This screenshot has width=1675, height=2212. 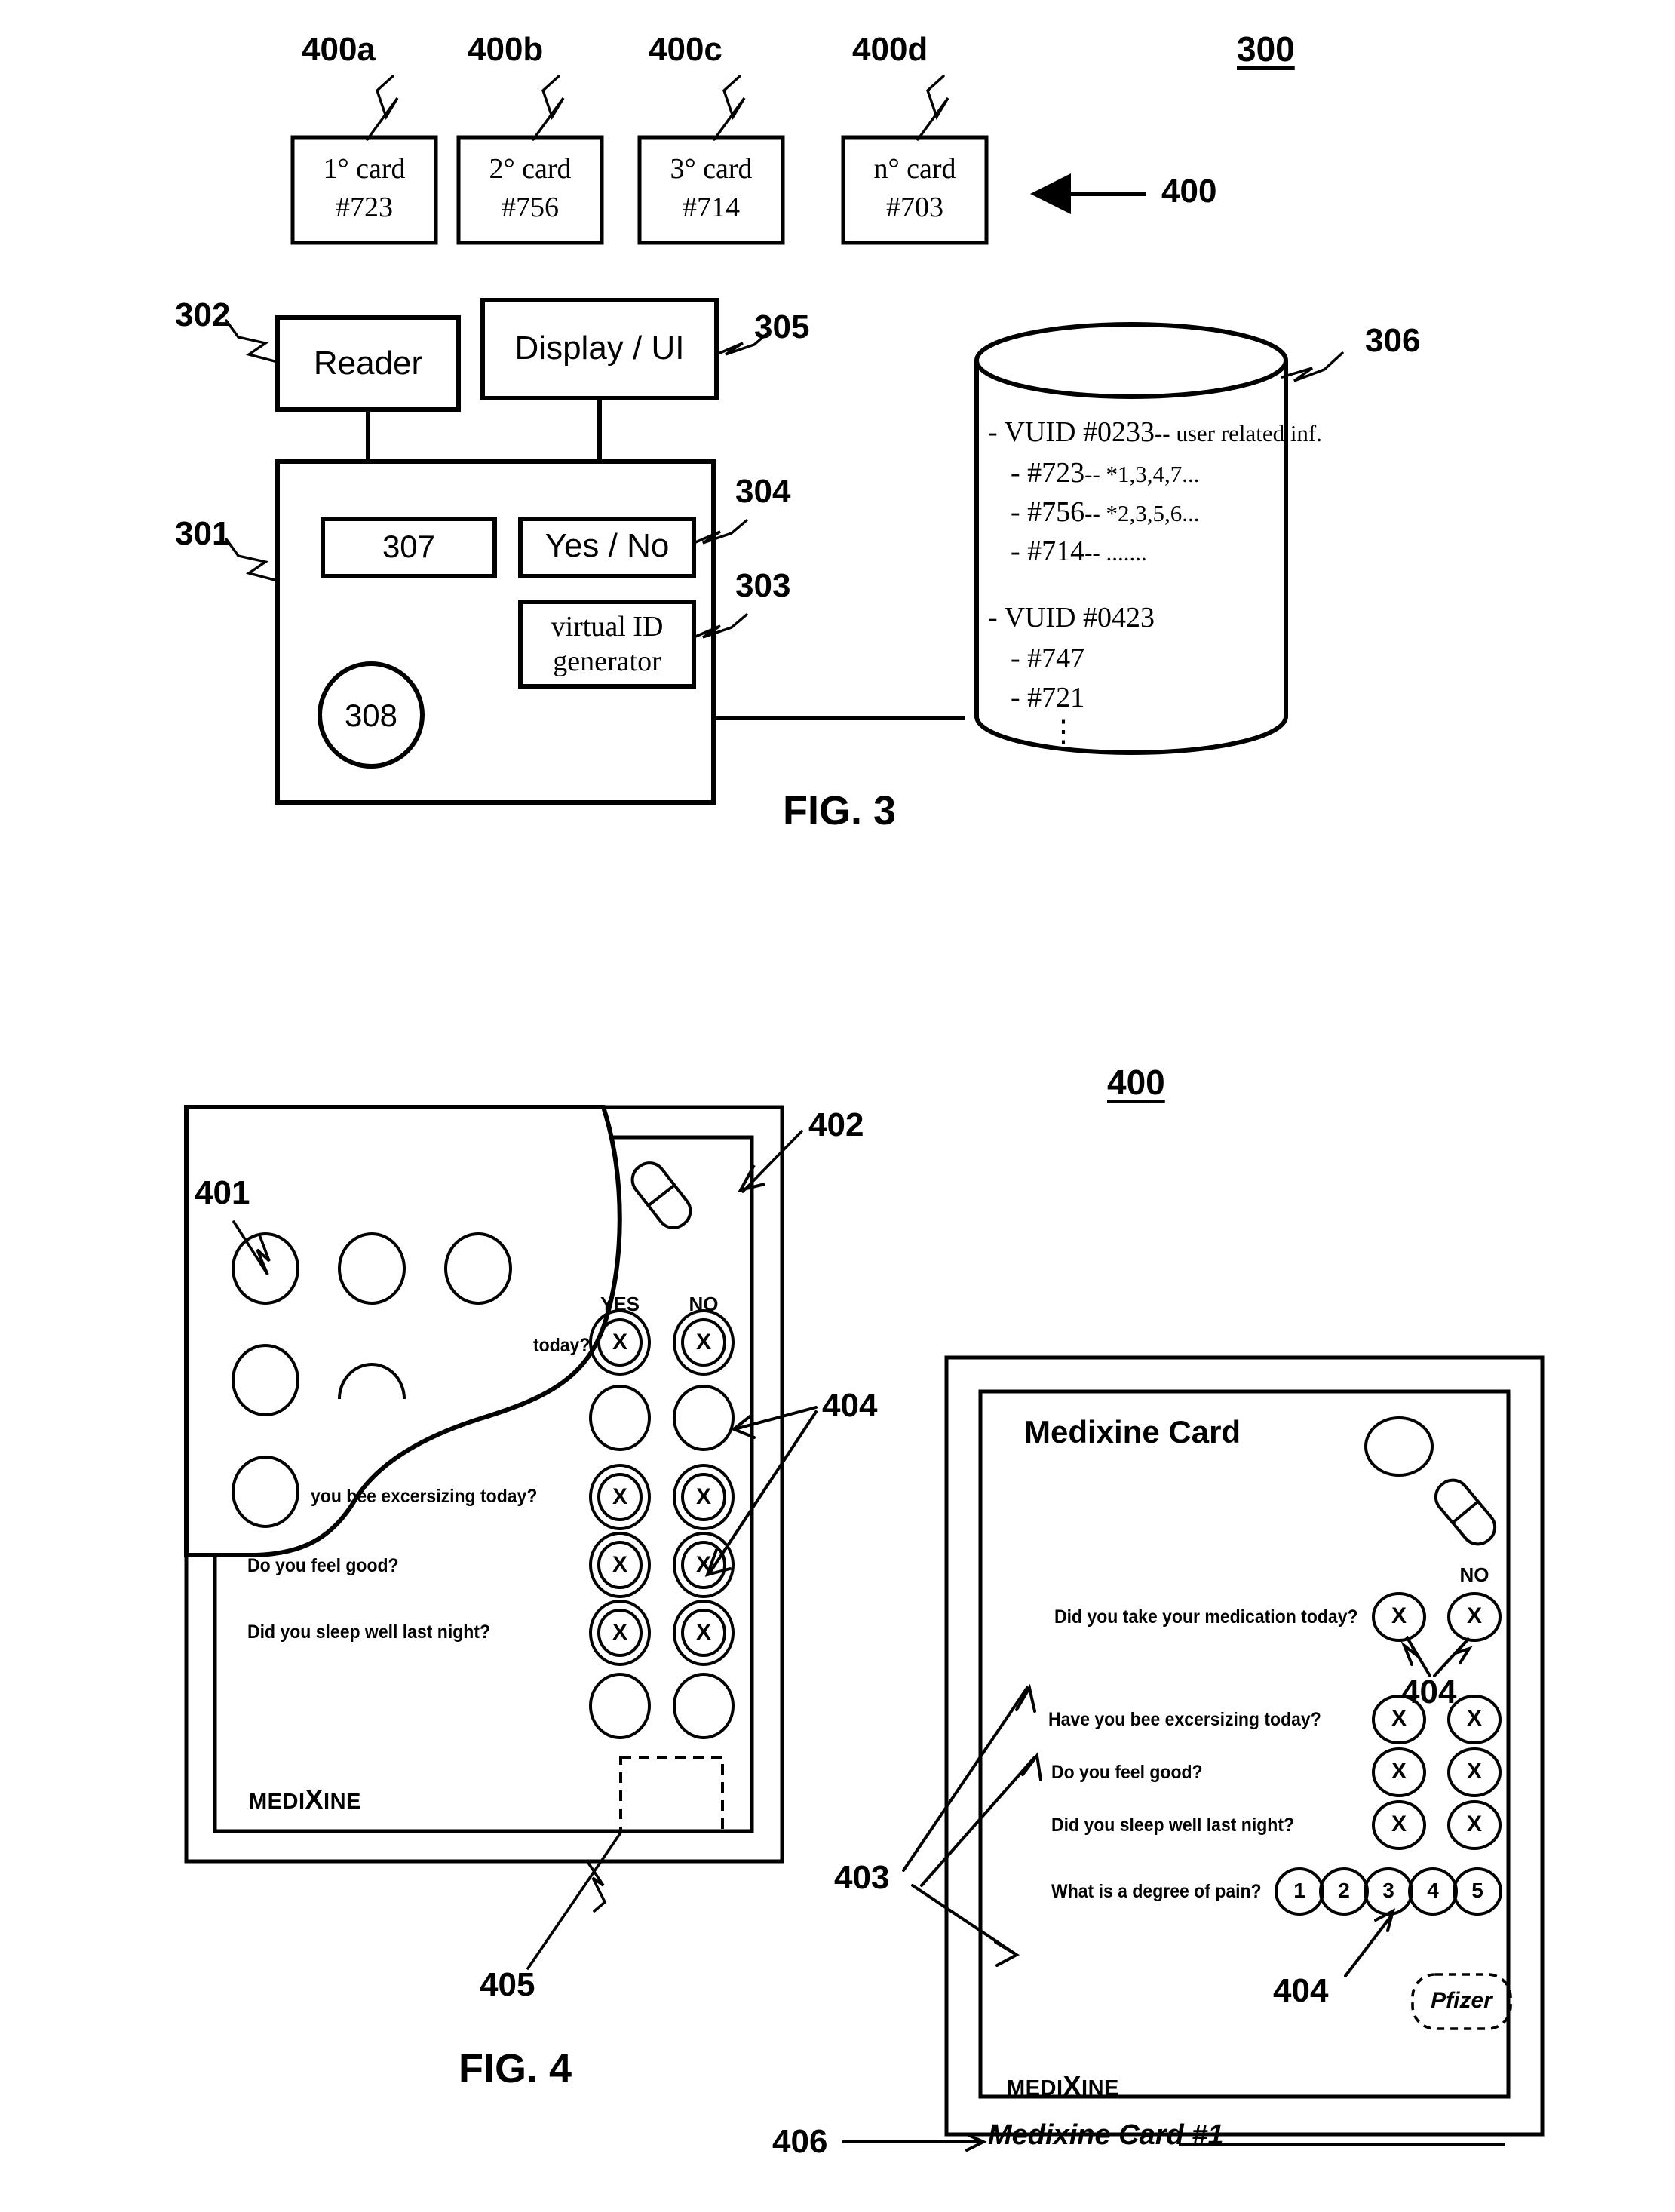 What do you see at coordinates (1031, 1767) in the screenshot?
I see `leader-403-b-arrow` at bounding box center [1031, 1767].